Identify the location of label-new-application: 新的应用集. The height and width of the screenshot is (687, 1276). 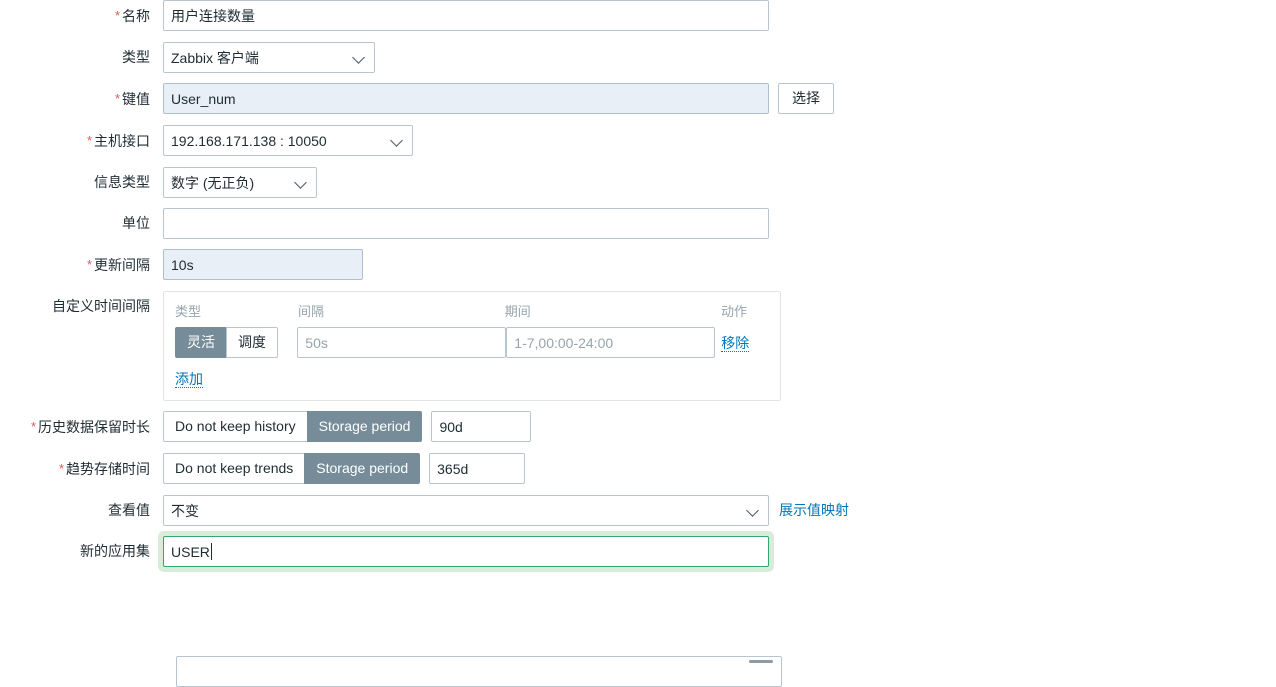
(81, 551).